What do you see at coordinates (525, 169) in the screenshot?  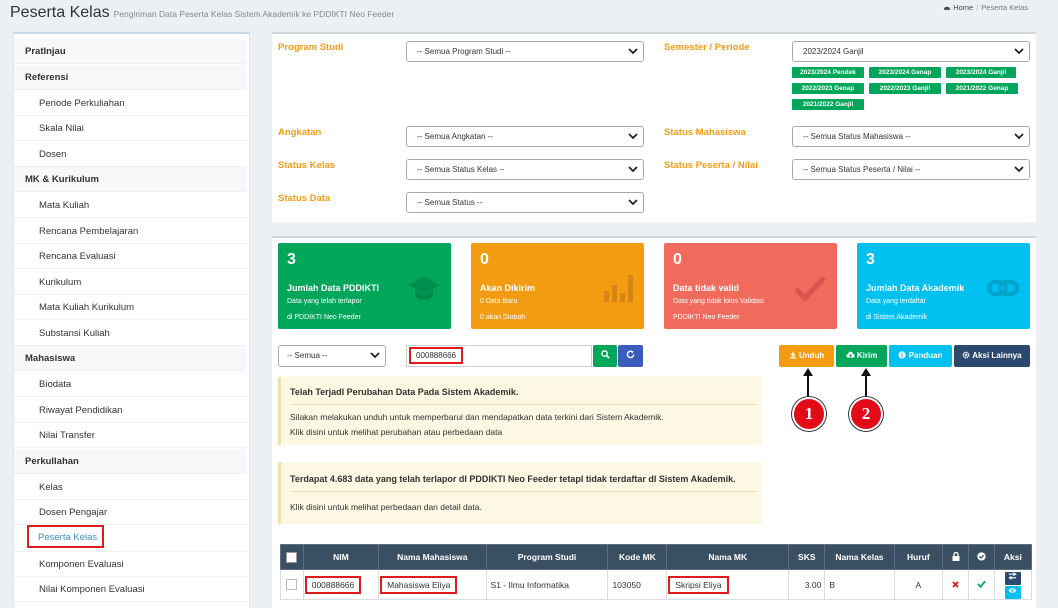 I see `status-kelas-select: -- Semua Status Kelas --` at bounding box center [525, 169].